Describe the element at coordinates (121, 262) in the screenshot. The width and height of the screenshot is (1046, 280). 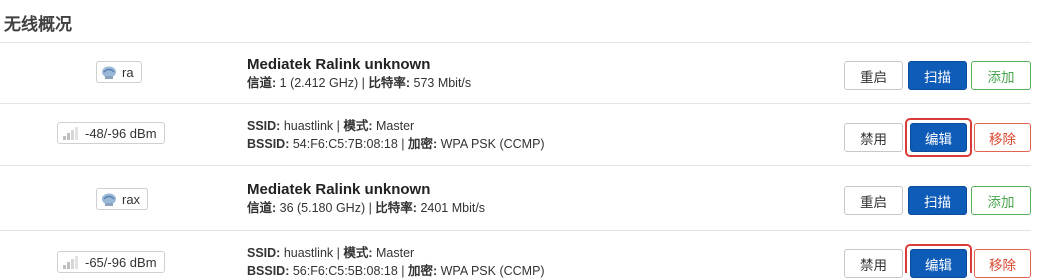
I see `signal-value: -65/-96 dBm` at that location.